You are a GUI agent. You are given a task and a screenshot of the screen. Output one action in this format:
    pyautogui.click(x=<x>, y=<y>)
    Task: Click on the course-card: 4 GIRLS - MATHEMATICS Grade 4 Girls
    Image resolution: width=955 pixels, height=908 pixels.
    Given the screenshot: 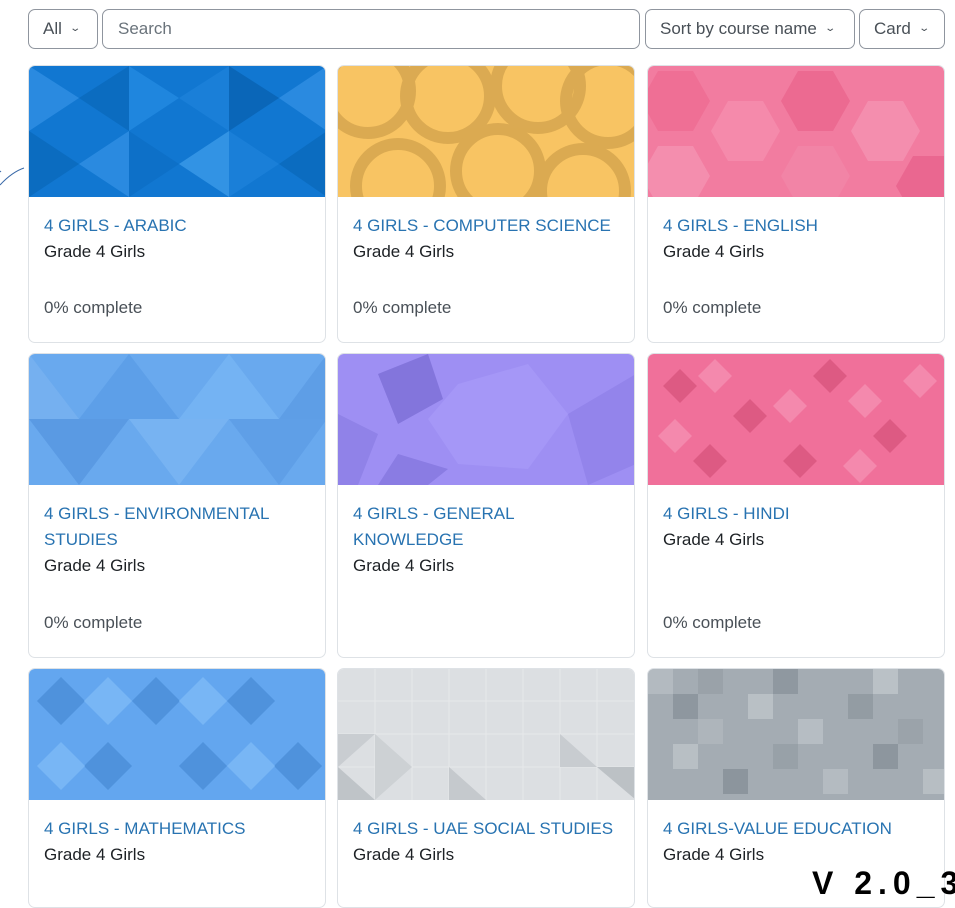 What is the action you would take?
    pyautogui.click(x=177, y=788)
    